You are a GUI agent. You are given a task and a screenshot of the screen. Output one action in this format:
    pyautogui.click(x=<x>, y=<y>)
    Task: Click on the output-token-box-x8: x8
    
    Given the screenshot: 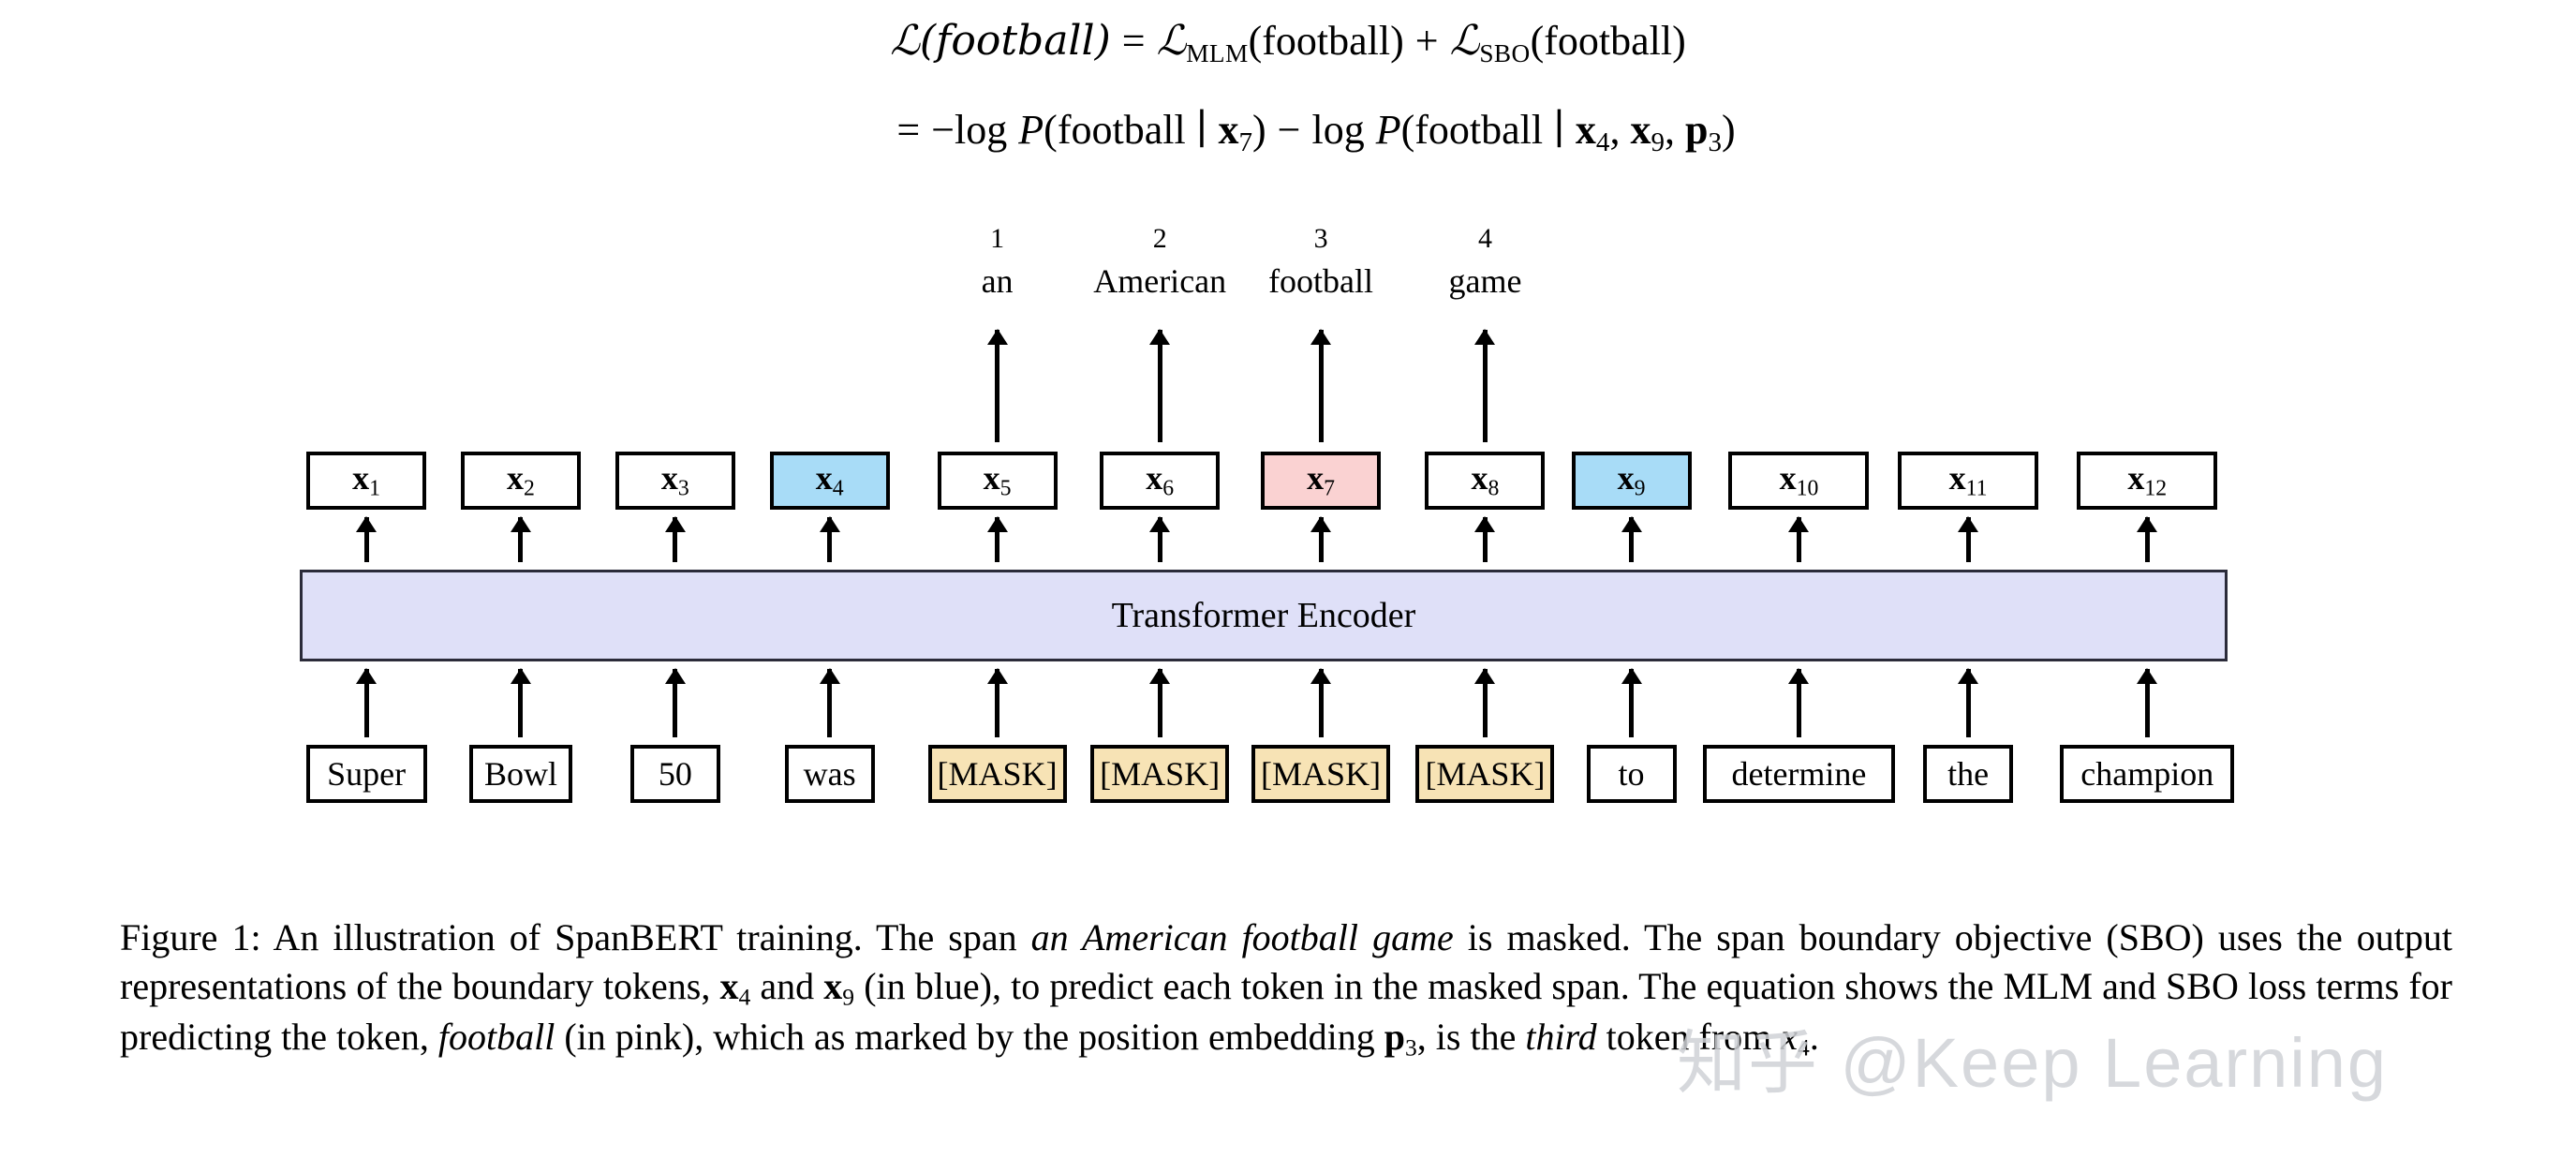 What is the action you would take?
    pyautogui.click(x=1486, y=481)
    